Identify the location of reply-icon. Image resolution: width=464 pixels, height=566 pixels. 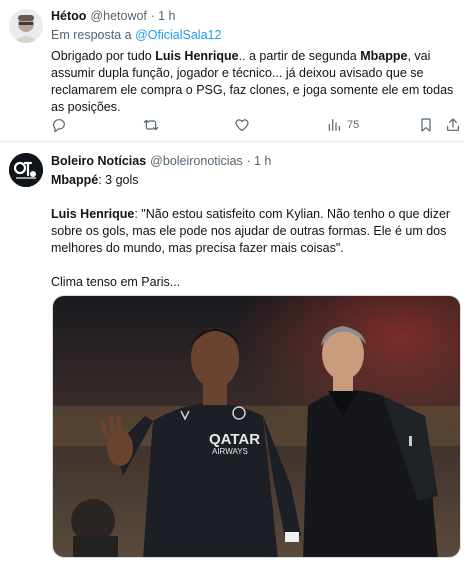
(59, 126).